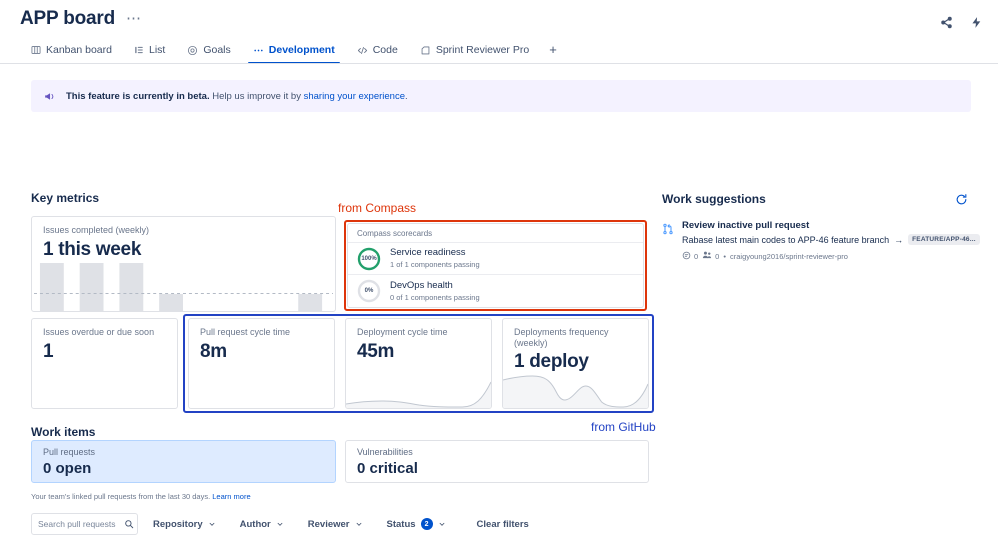 This screenshot has width=998, height=543. What do you see at coordinates (961, 22) in the screenshot?
I see `top-bar-actions` at bounding box center [961, 22].